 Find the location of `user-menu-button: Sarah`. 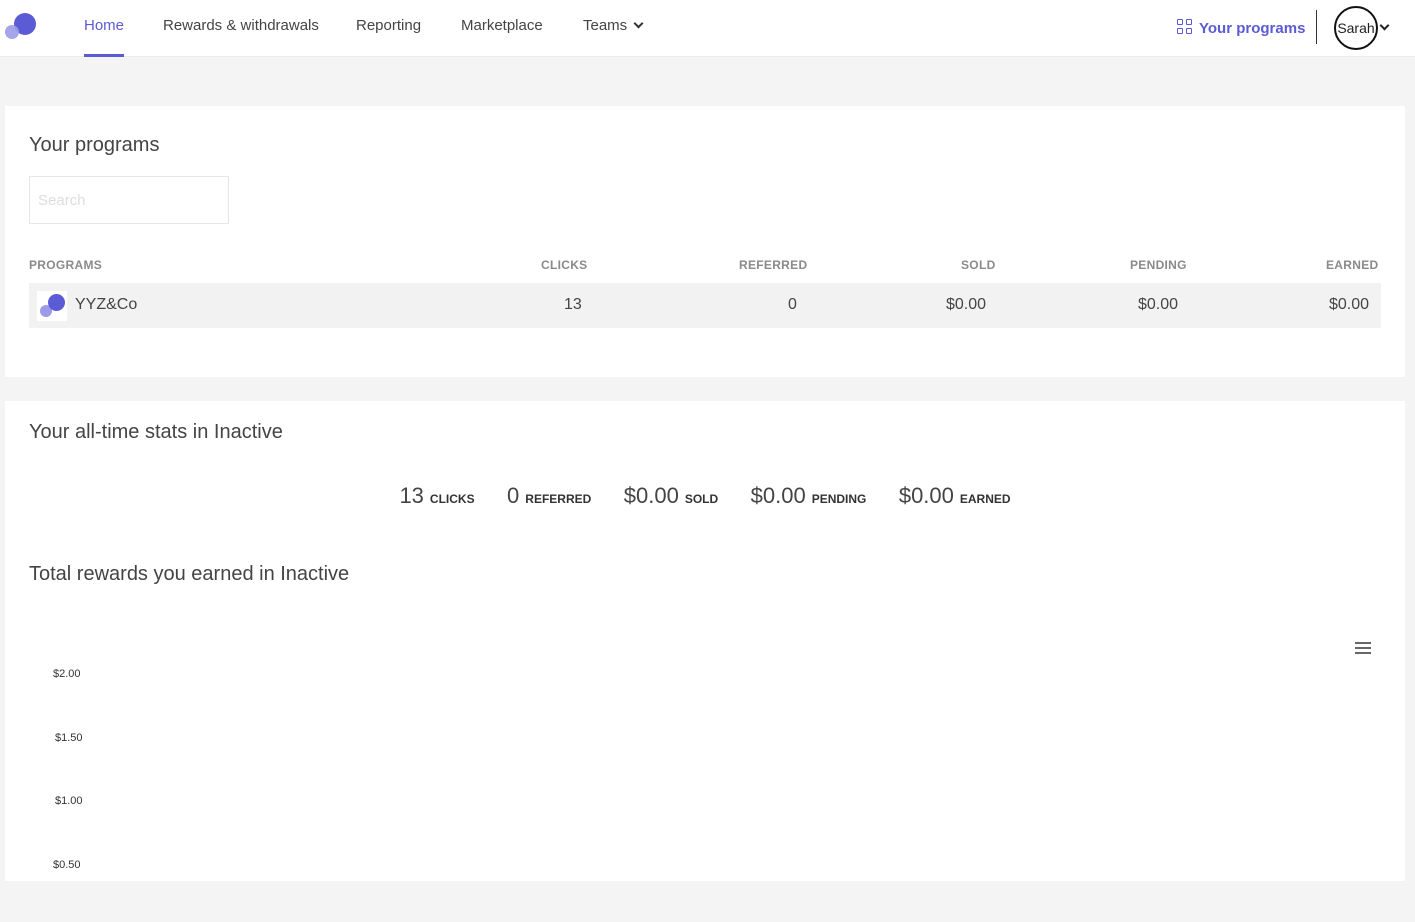

user-menu-button: Sarah is located at coordinates (1356, 28).